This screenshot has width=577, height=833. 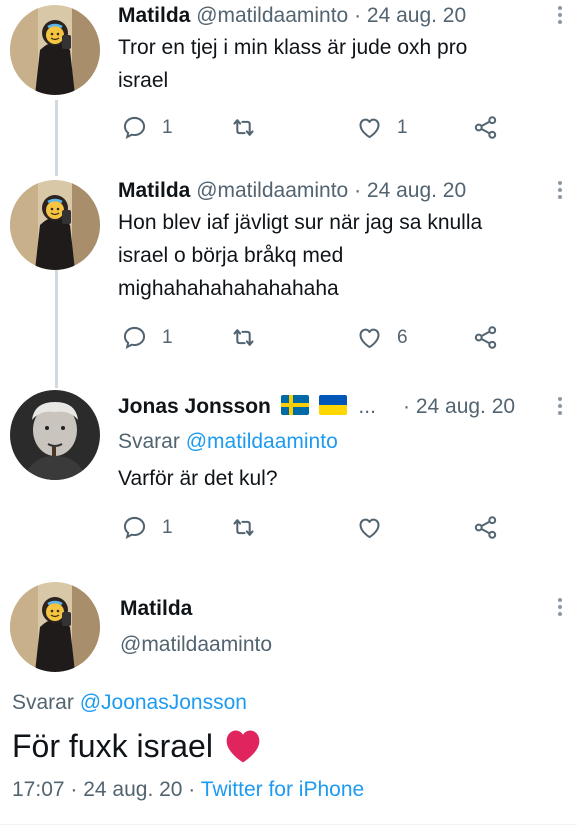 I want to click on tweet-source: Twitter for iPhone, so click(x=282, y=789).